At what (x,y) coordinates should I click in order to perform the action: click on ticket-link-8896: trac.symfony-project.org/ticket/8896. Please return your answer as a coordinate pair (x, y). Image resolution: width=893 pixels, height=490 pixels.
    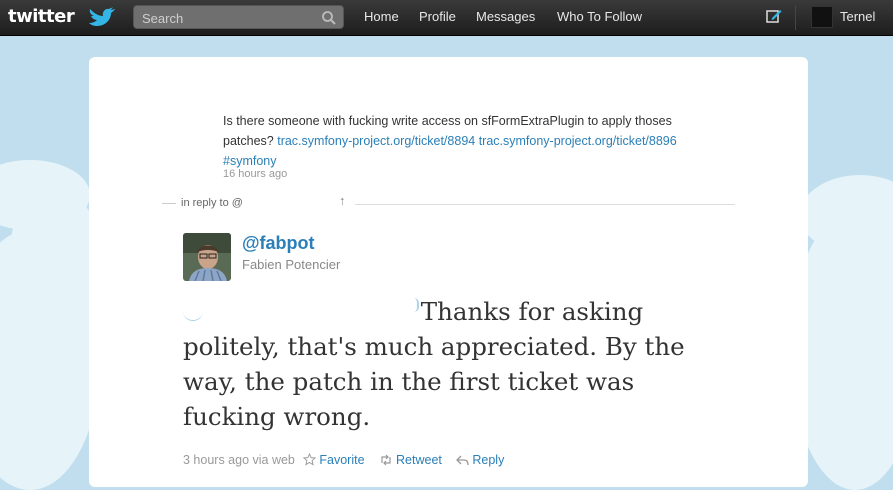
    Looking at the image, I should click on (578, 141).